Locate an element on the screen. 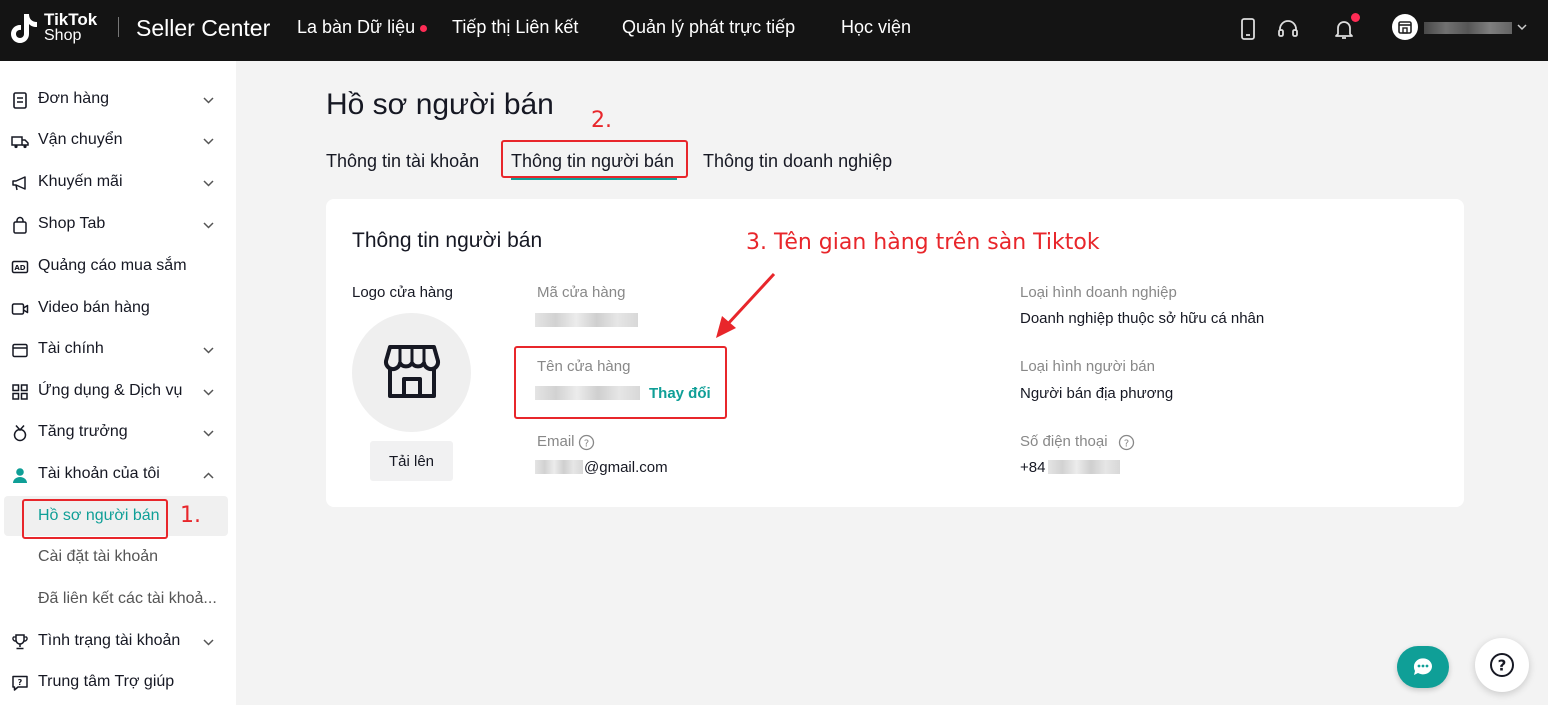  sidebar-item-sales-video: Video bán hàng is located at coordinates (118, 308).